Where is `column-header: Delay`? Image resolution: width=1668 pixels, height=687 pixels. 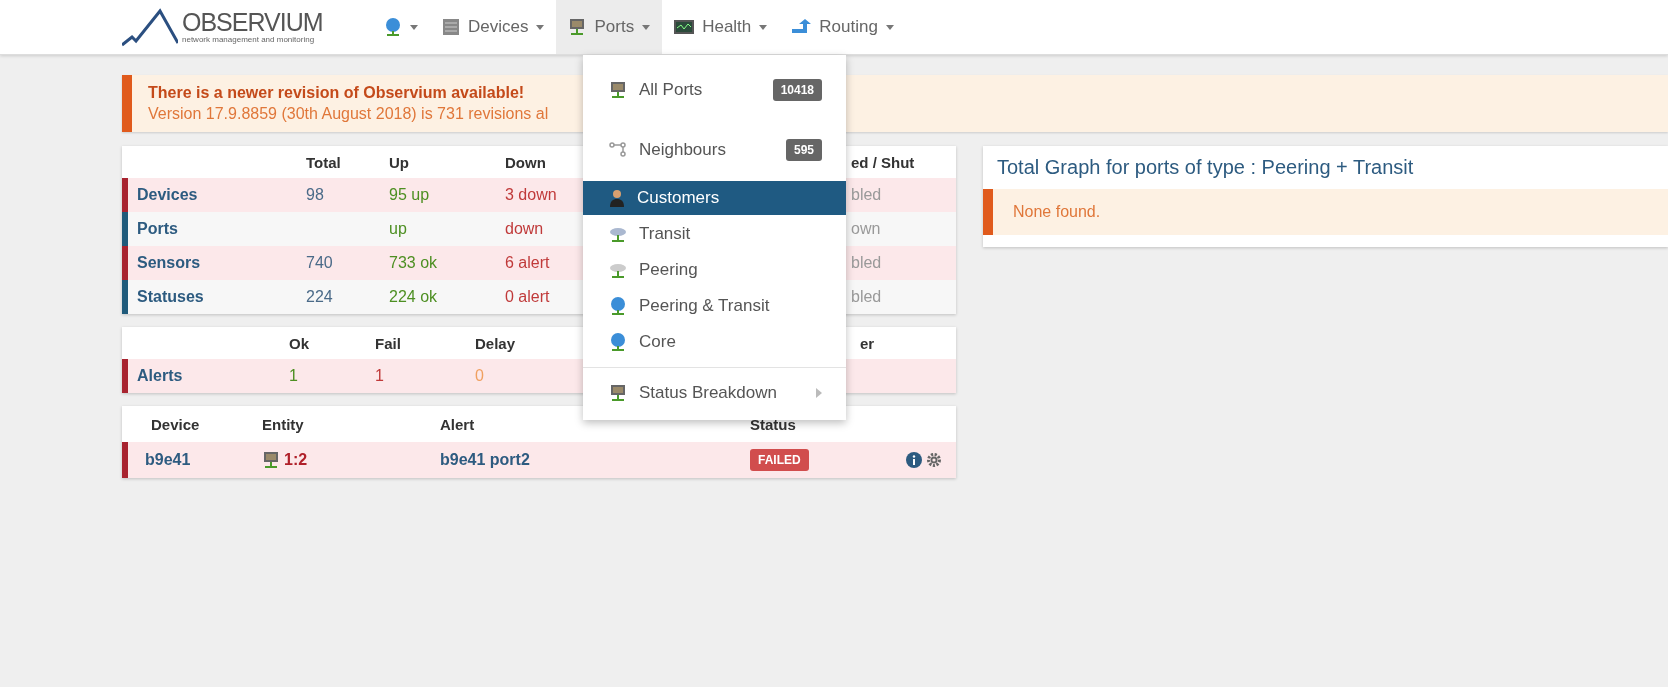
column-header: Delay is located at coordinates (495, 343).